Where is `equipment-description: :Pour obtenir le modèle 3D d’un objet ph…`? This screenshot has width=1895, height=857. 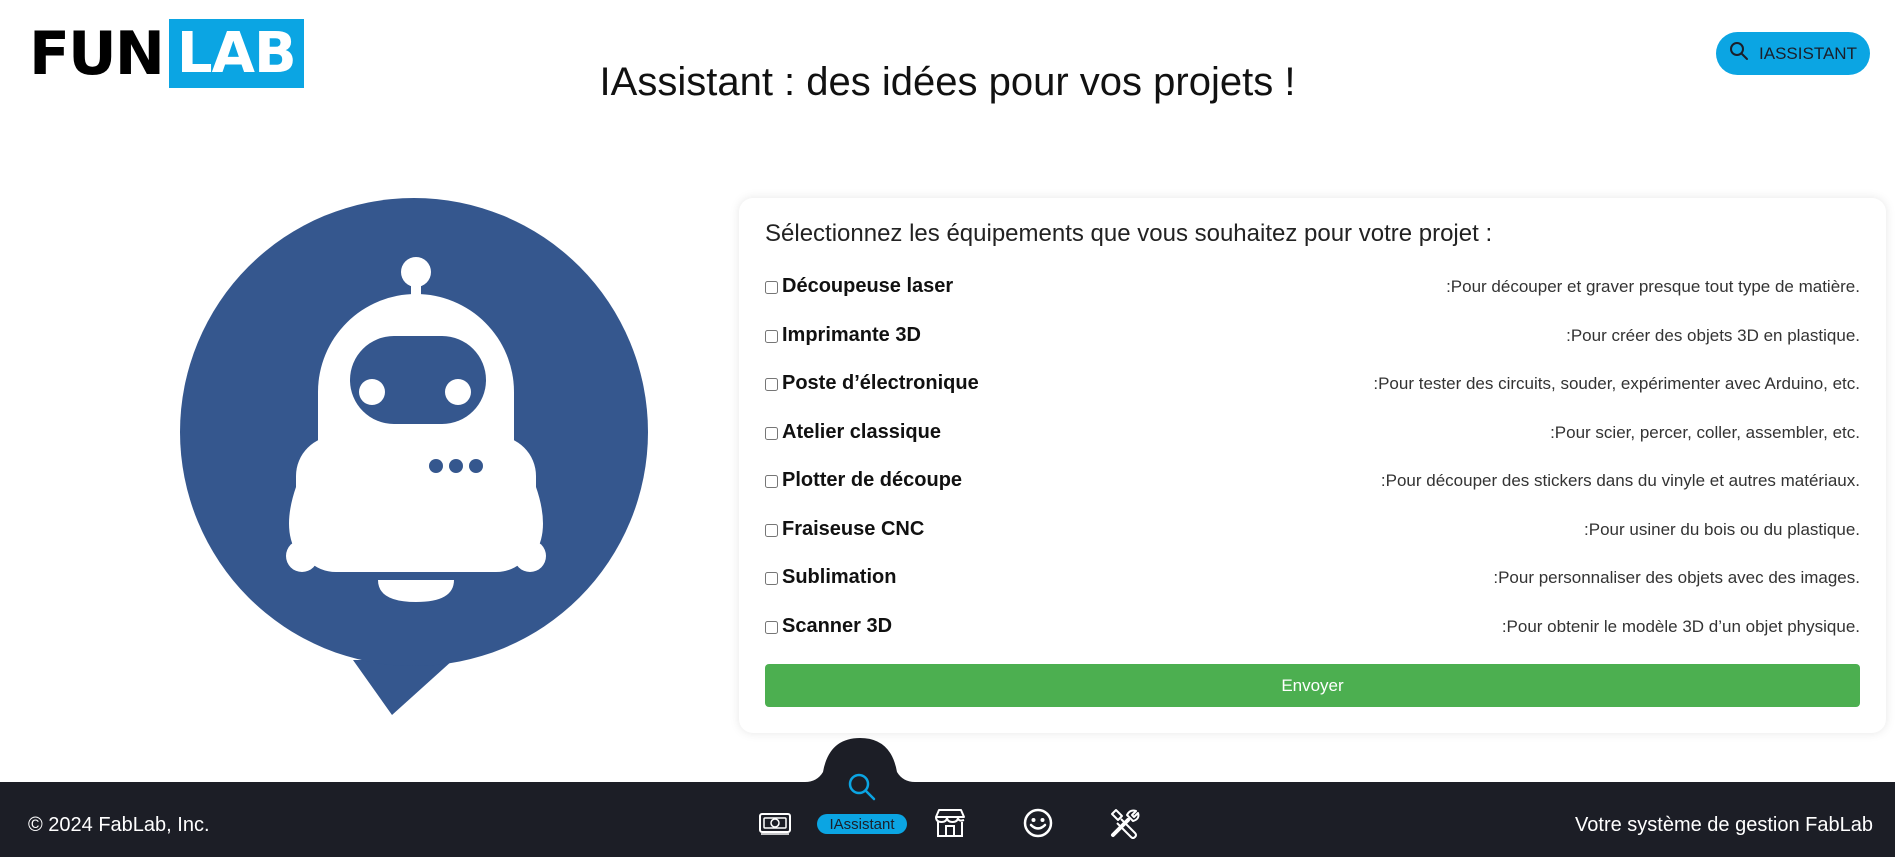
equipment-description: :Pour obtenir le modèle 3D d’un objet ph… is located at coordinates (1680, 626).